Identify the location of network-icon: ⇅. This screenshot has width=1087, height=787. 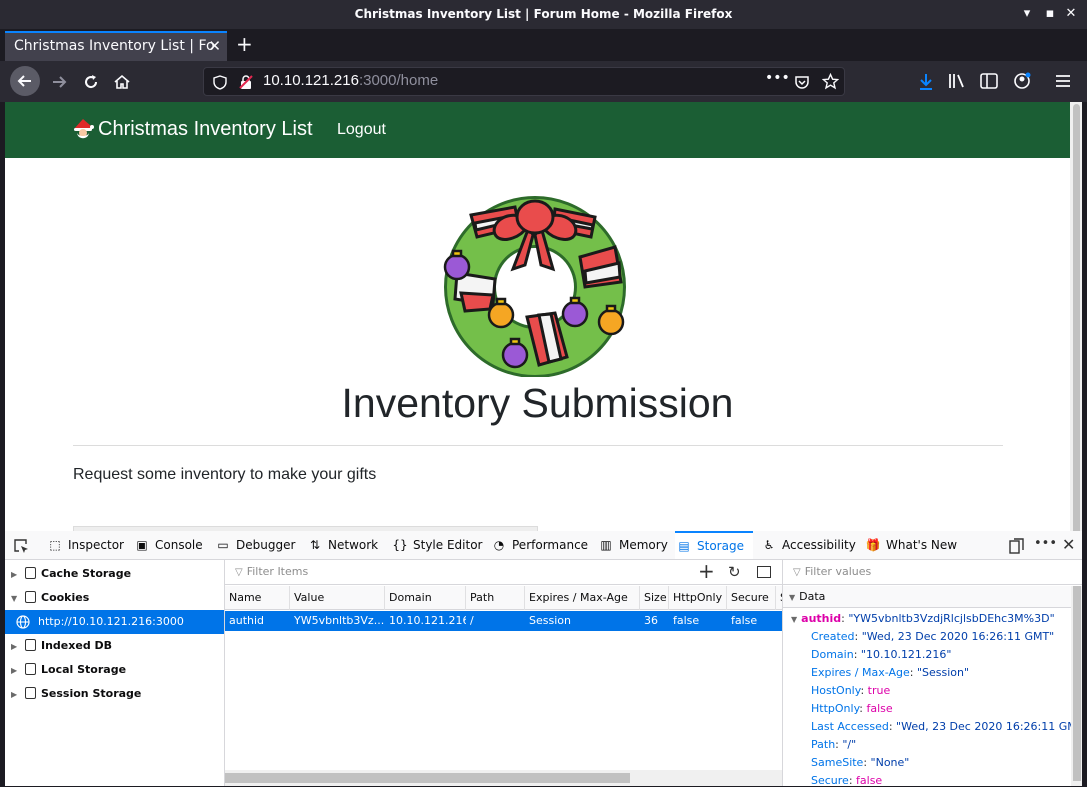
(315, 545).